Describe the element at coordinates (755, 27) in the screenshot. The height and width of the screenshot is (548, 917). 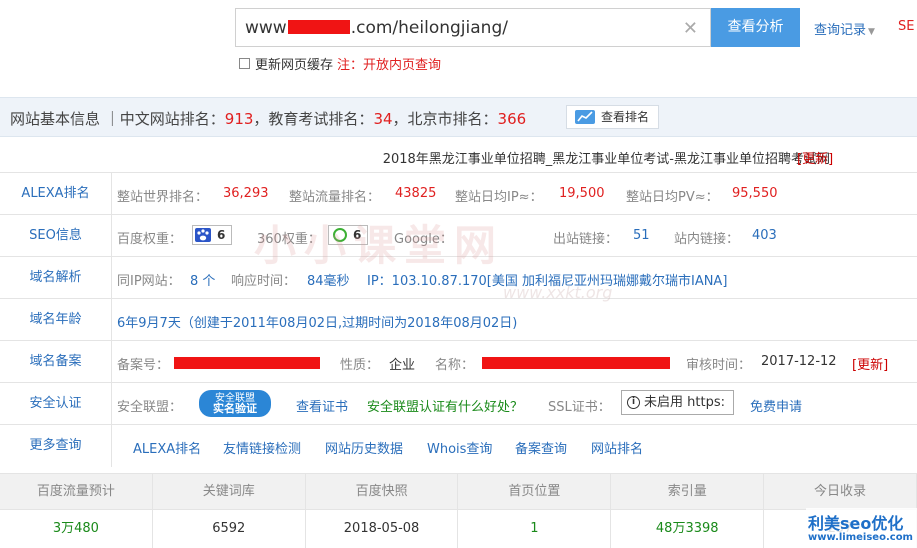
I see `analyze-button: 查看分析` at that location.